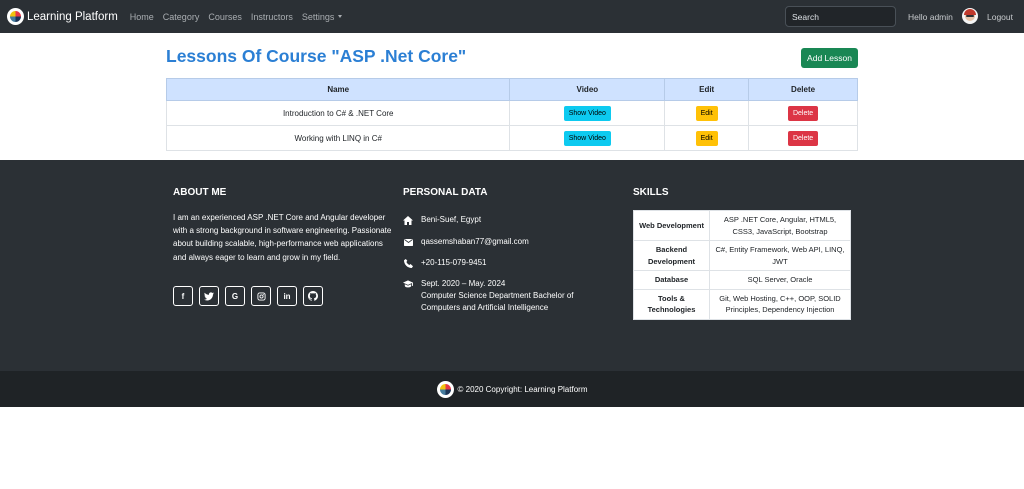  What do you see at coordinates (671, 225) in the screenshot?
I see `skill-category: Web Development` at bounding box center [671, 225].